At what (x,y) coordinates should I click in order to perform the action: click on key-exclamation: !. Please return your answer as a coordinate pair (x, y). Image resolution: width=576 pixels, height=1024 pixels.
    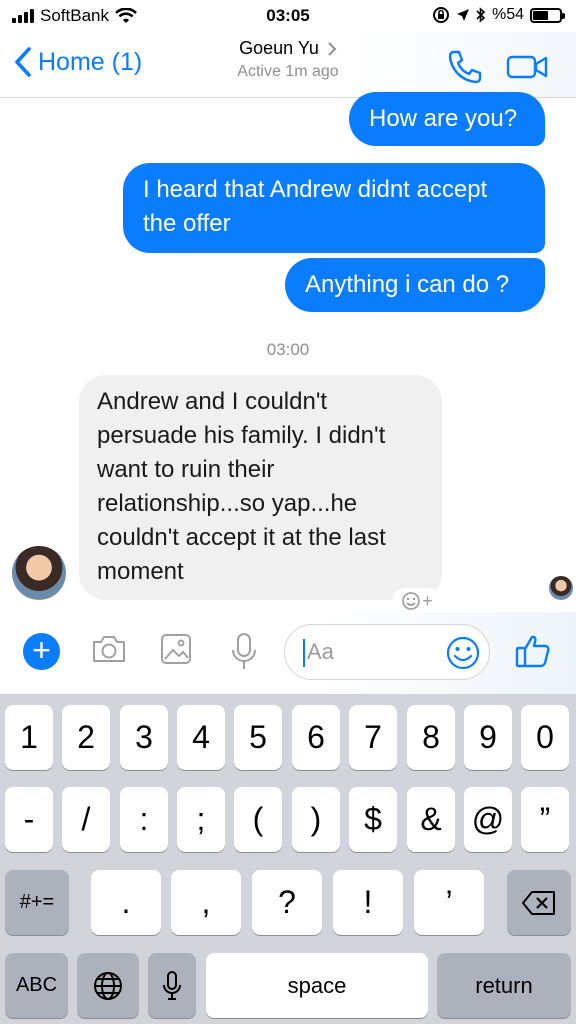
    Looking at the image, I should click on (368, 902).